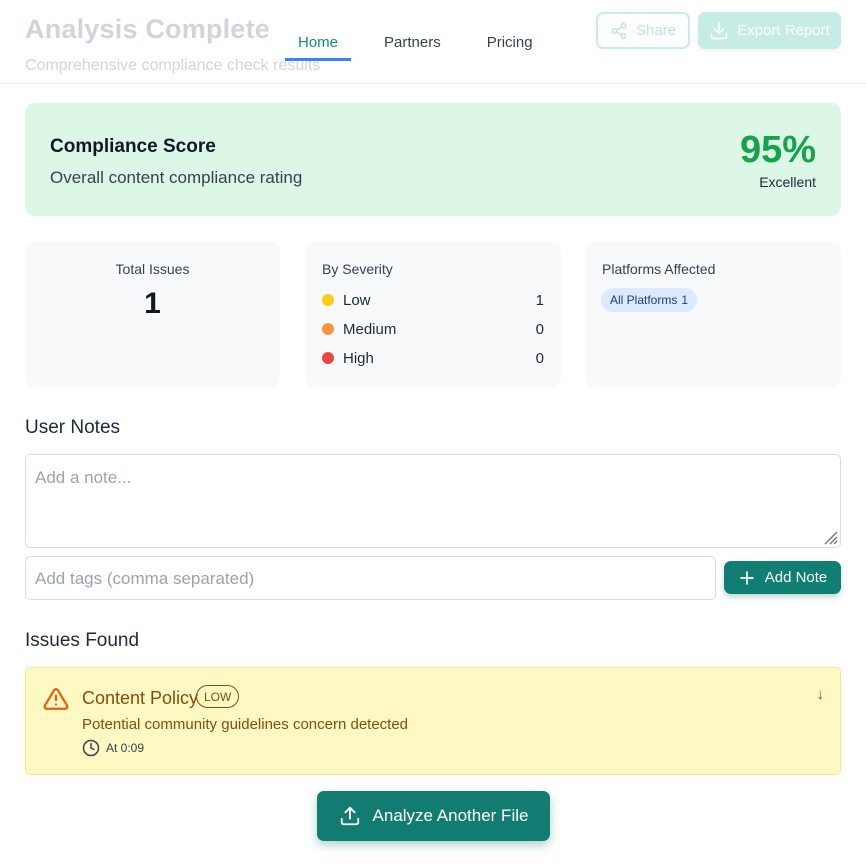  What do you see at coordinates (176, 177) in the screenshot?
I see `score-description: Overall content compliance rating` at bounding box center [176, 177].